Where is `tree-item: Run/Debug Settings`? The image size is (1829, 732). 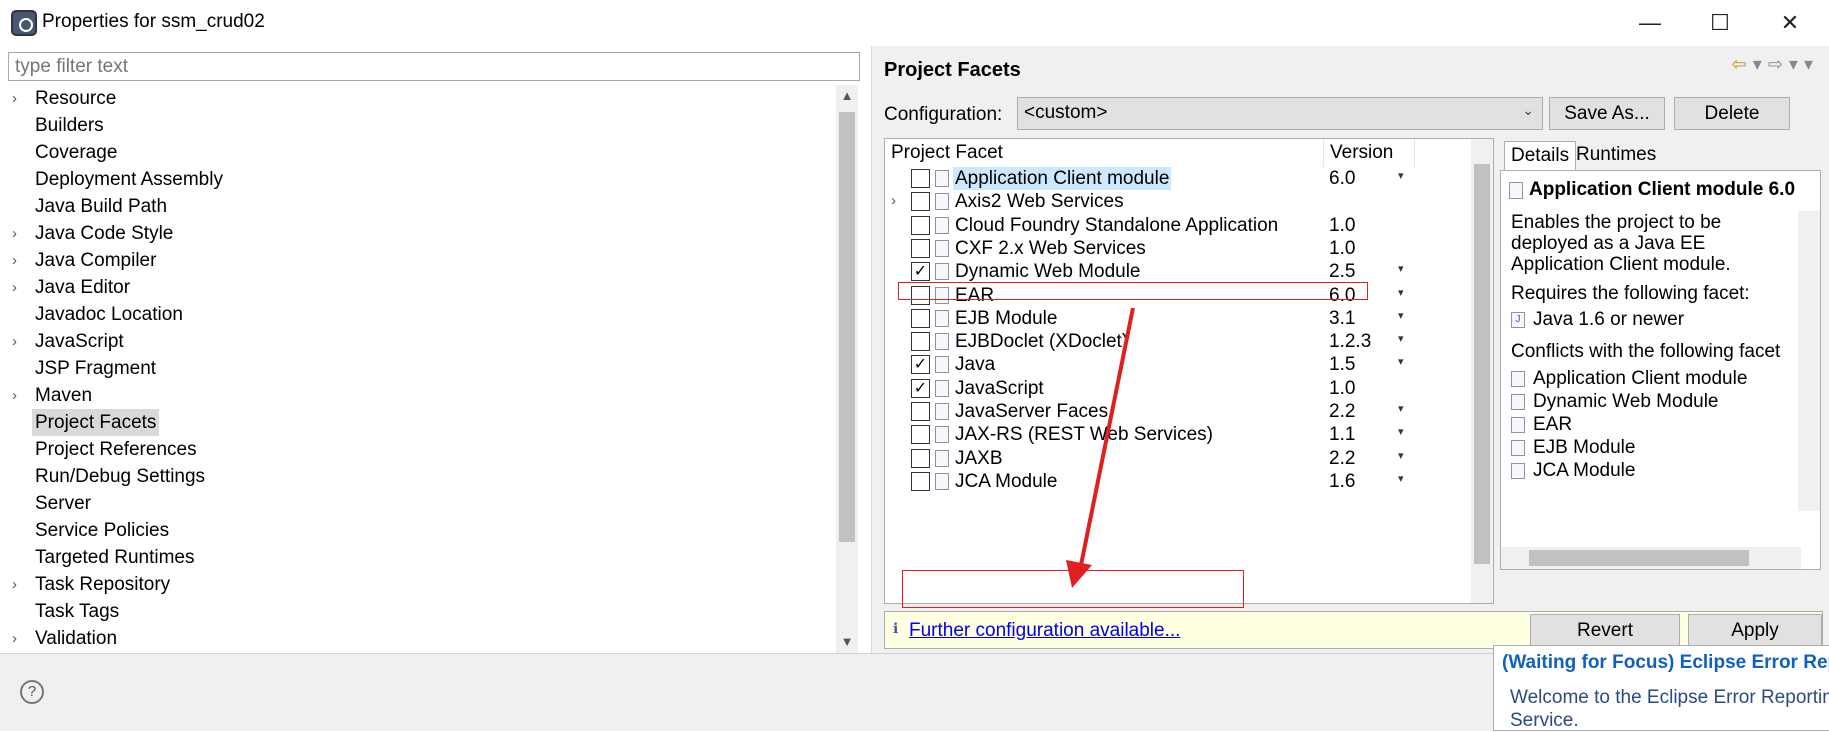
tree-item: Run/Debug Settings is located at coordinates (418, 476).